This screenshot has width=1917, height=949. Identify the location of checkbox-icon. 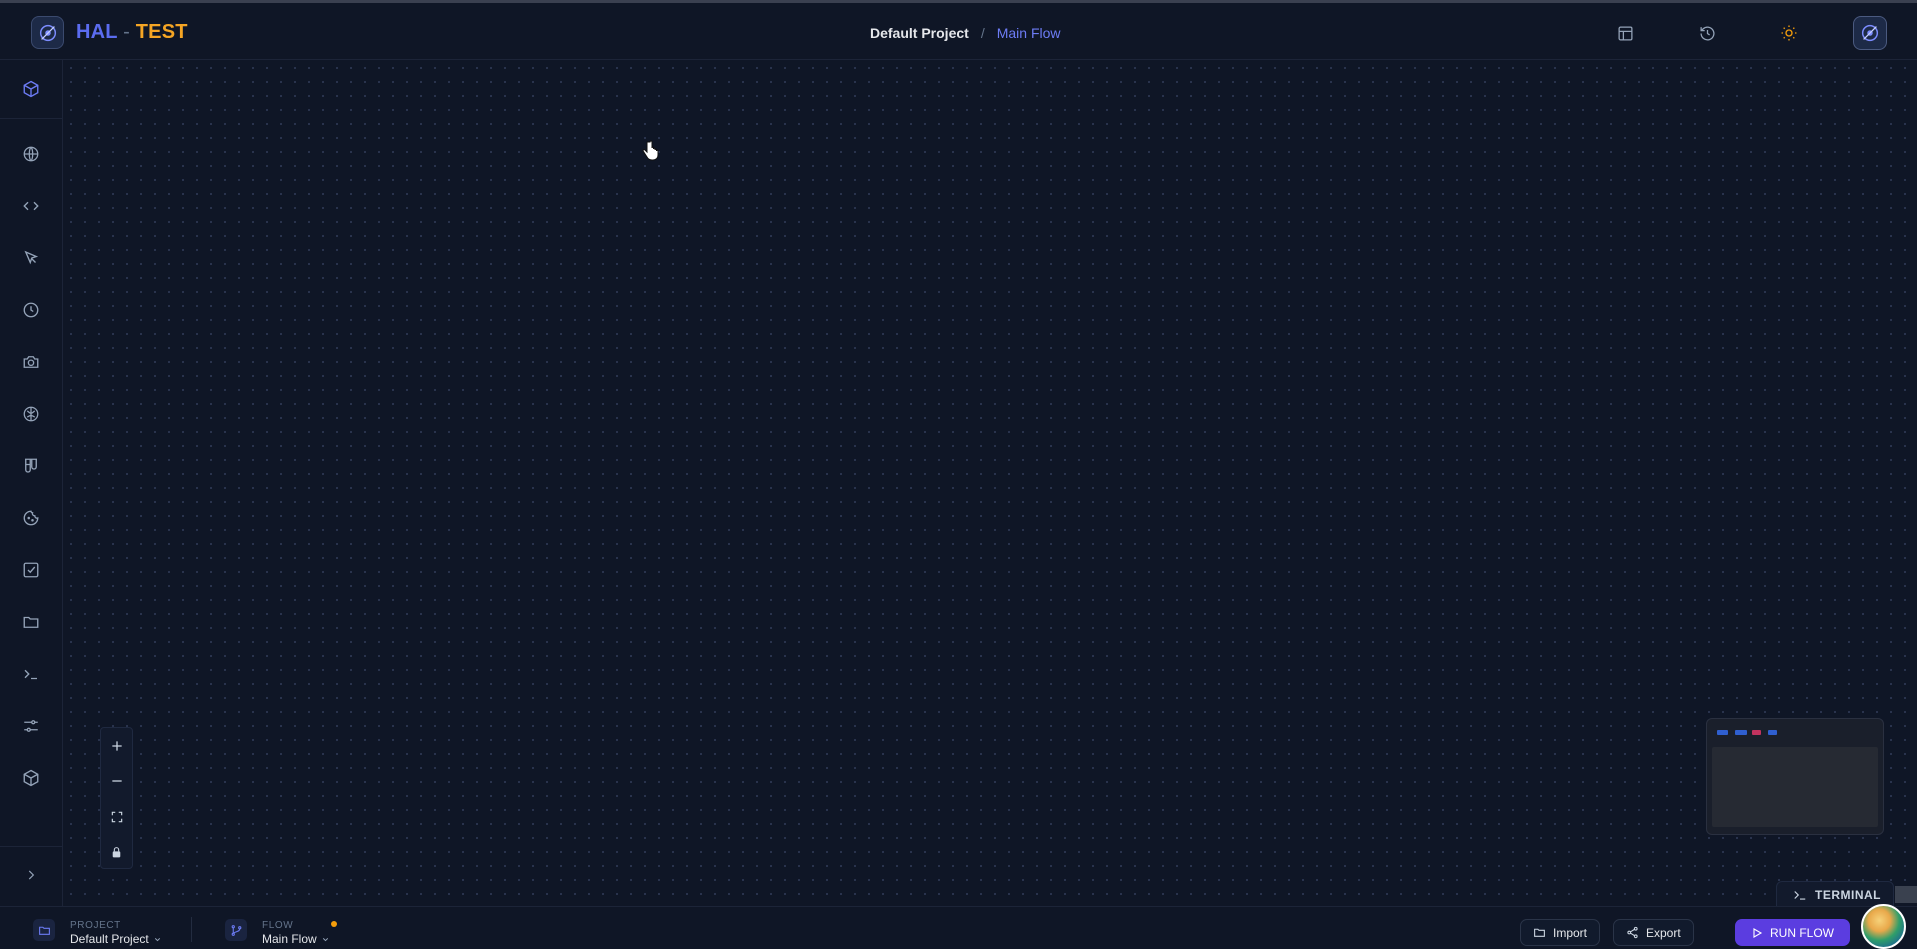
(31, 570).